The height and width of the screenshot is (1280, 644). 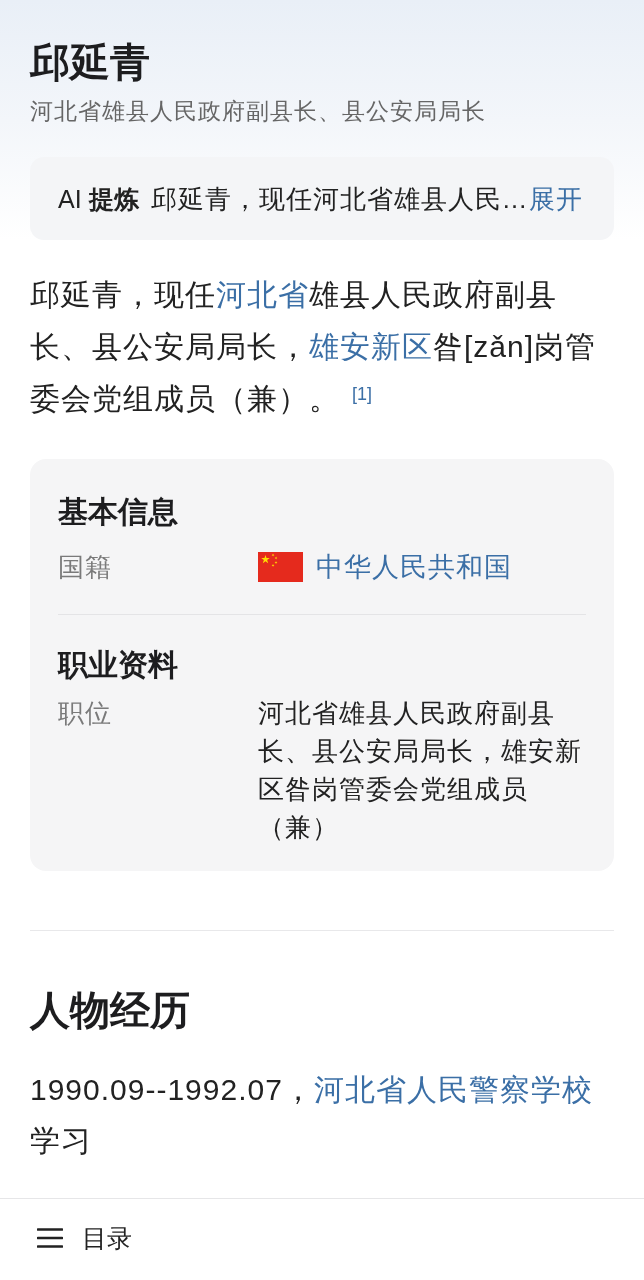 What do you see at coordinates (414, 567) in the screenshot?
I see `field-value-link: 中华人民共和国` at bounding box center [414, 567].